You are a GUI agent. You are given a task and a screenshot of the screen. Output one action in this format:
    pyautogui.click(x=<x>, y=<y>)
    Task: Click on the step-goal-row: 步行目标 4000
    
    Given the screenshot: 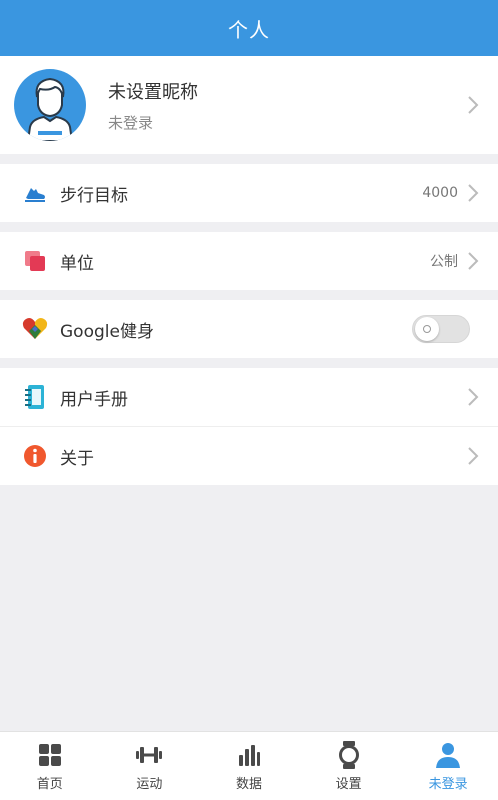 What is the action you would take?
    pyautogui.click(x=249, y=193)
    